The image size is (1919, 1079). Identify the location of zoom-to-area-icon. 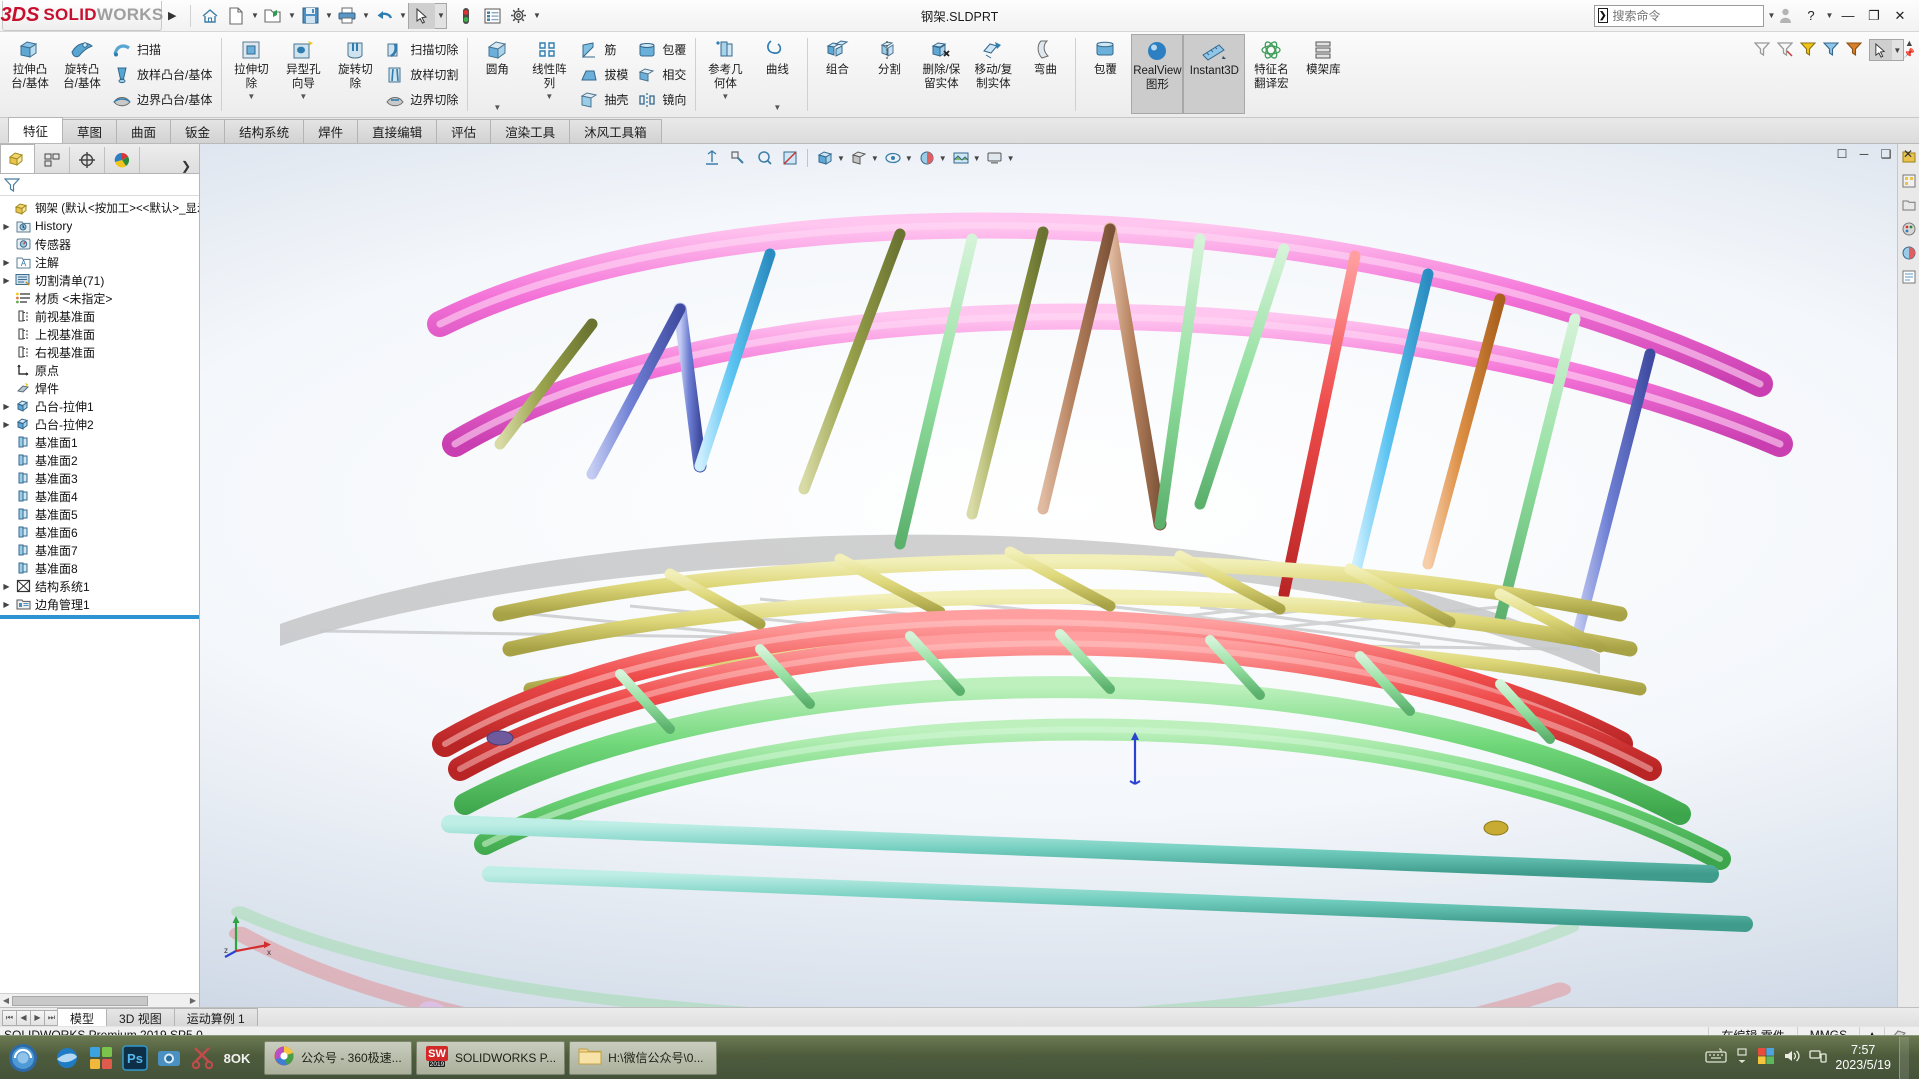
(738, 158).